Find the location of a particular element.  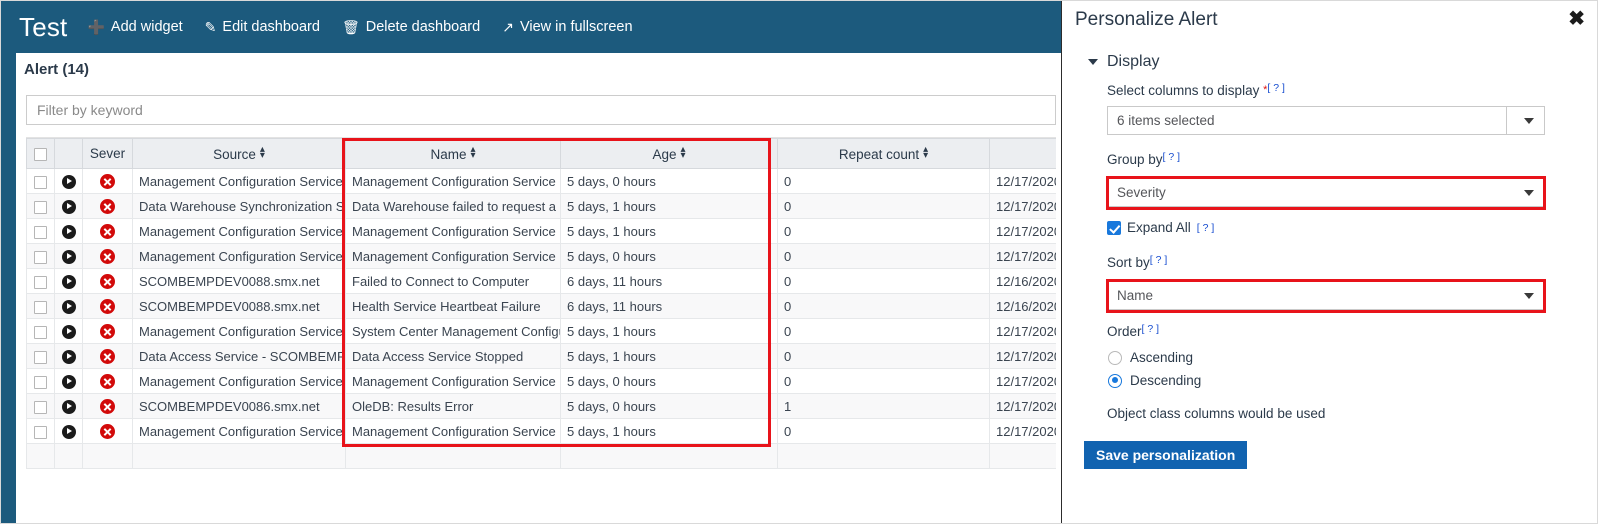

last-header: La is located at coordinates (1022, 153).